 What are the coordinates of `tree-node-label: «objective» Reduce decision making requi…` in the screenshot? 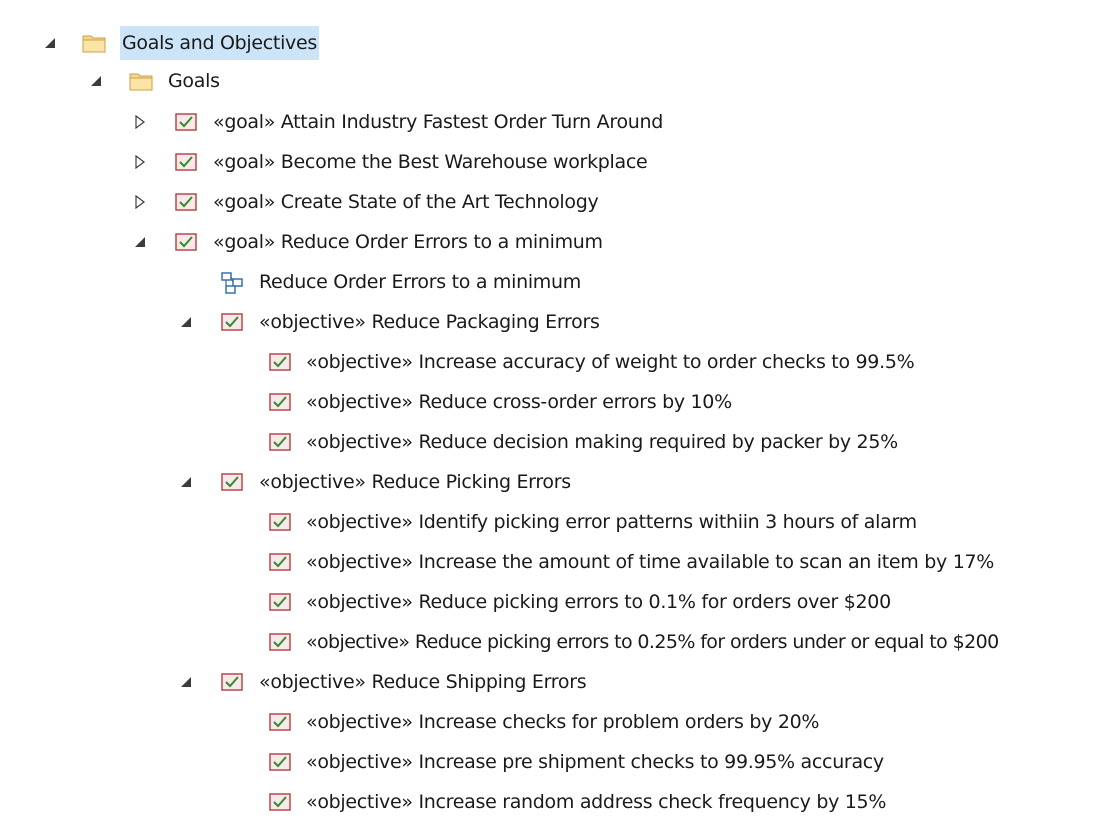 It's located at (602, 442).